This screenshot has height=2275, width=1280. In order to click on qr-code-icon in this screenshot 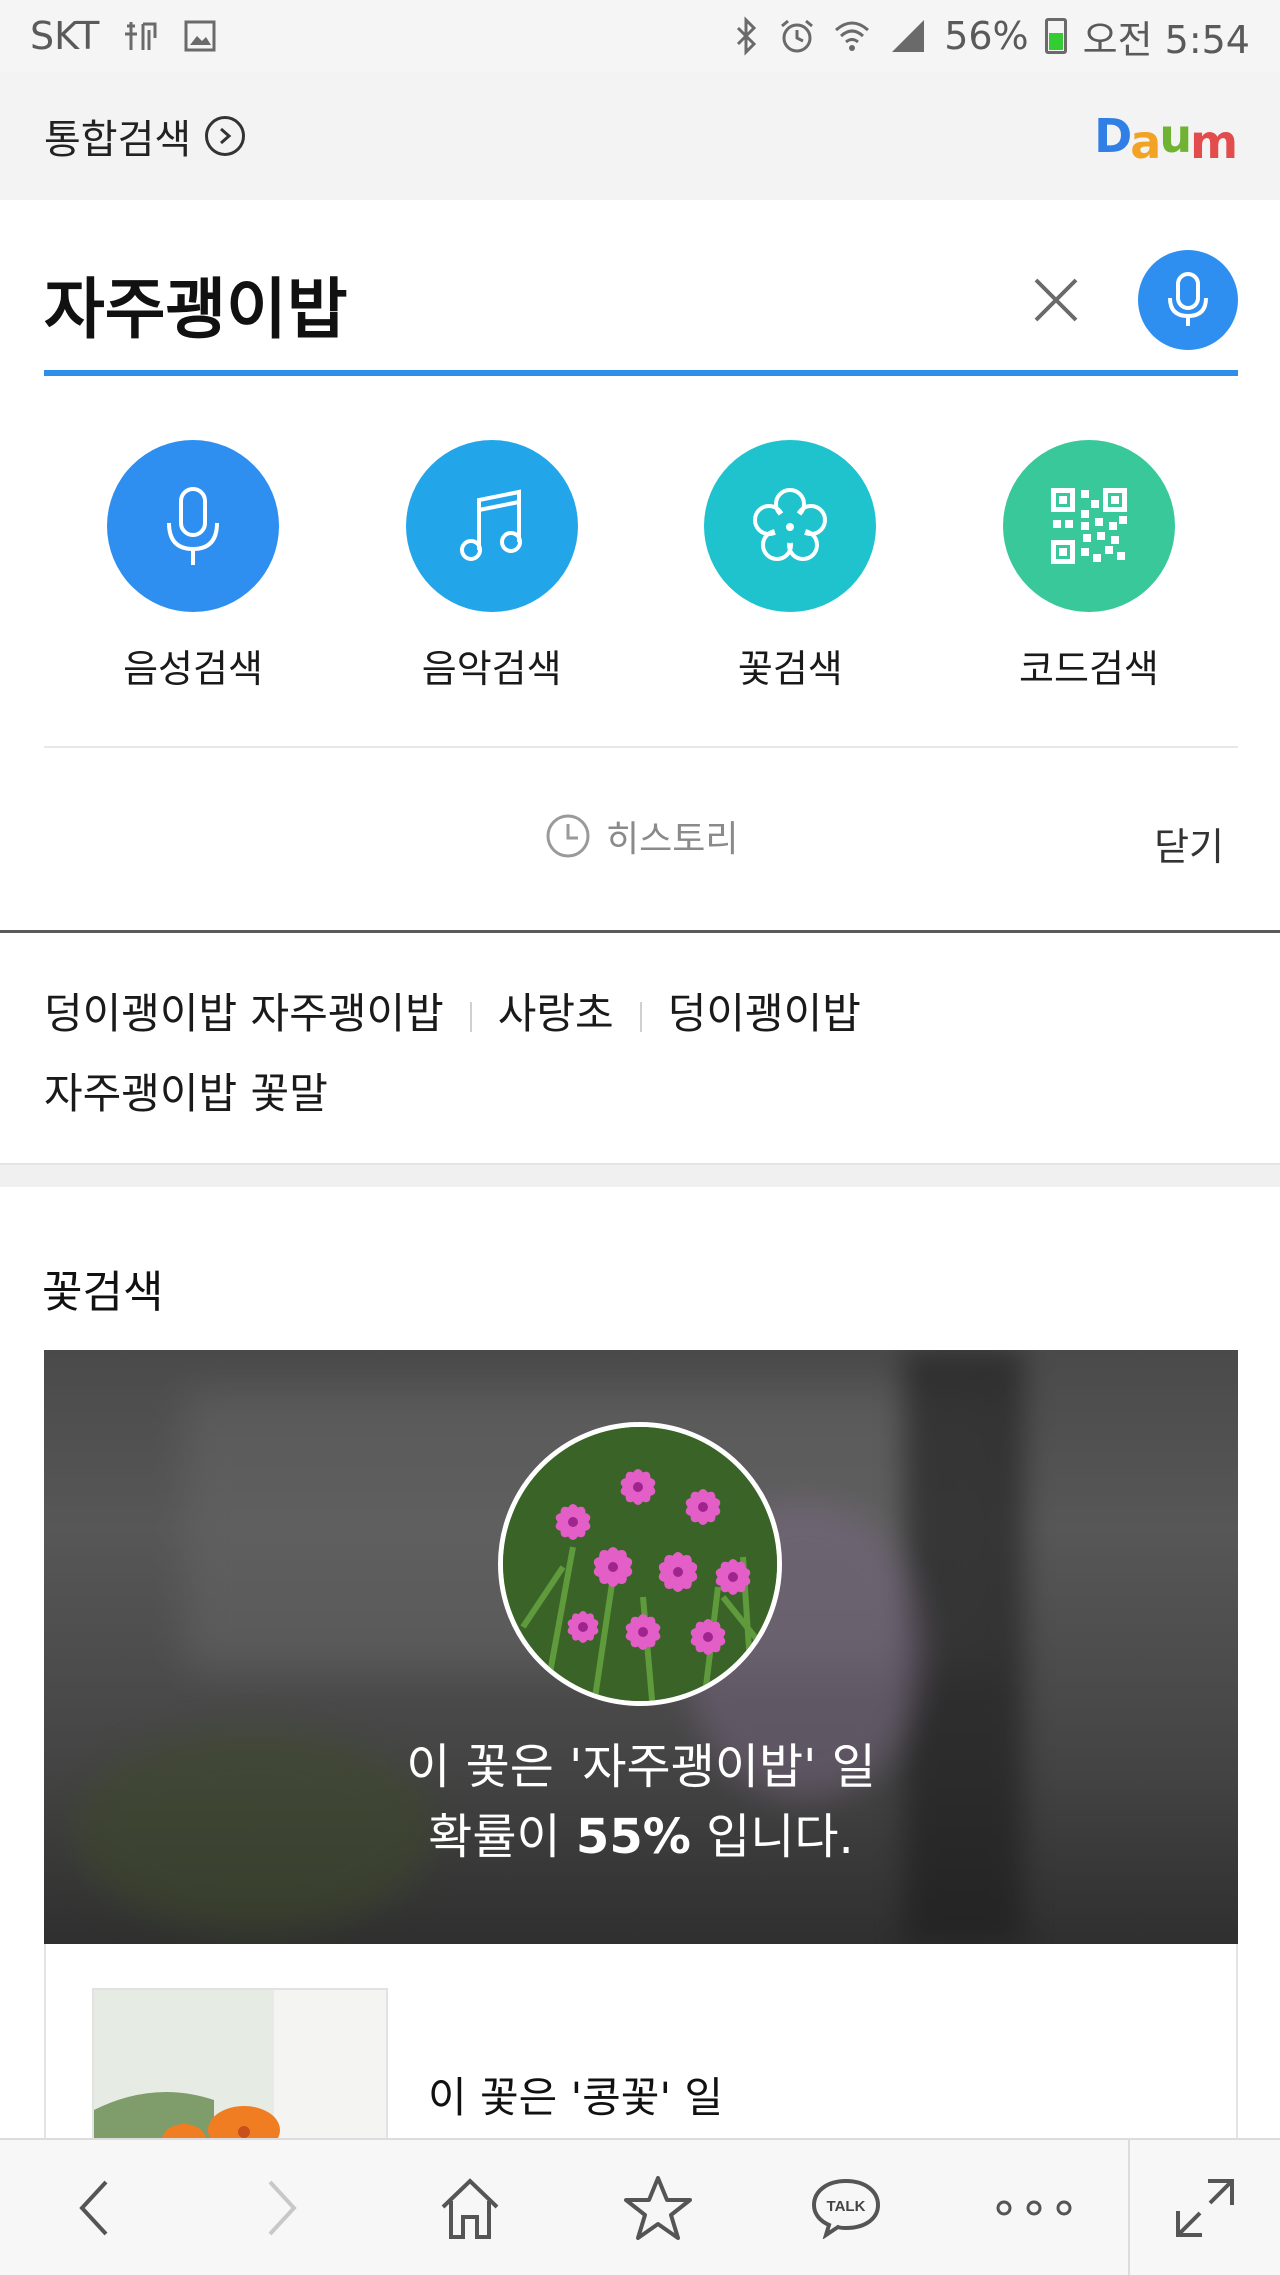, I will do `click(1088, 526)`.